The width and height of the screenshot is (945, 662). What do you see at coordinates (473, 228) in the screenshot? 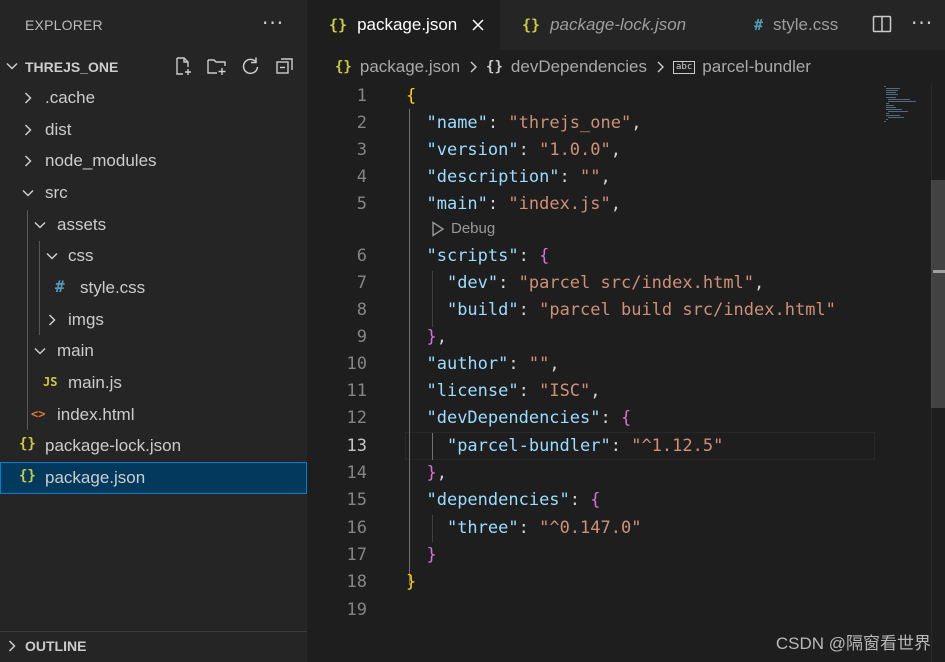
I see `codelens-label: Debug` at bounding box center [473, 228].